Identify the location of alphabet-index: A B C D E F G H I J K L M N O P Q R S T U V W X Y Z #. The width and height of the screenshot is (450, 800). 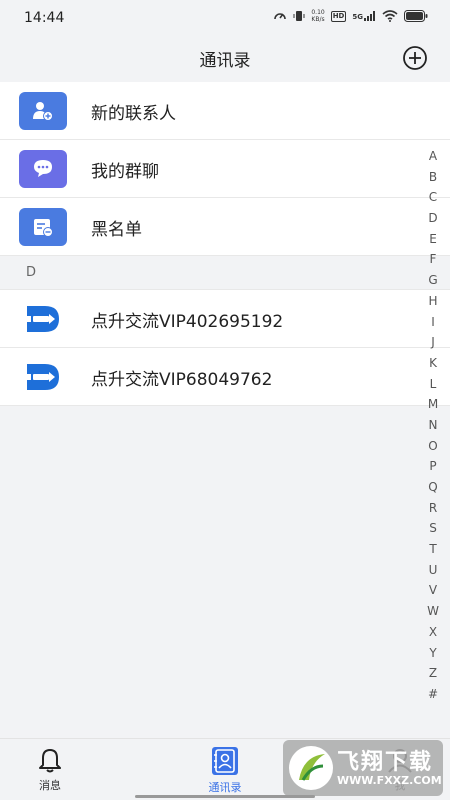
(433, 425).